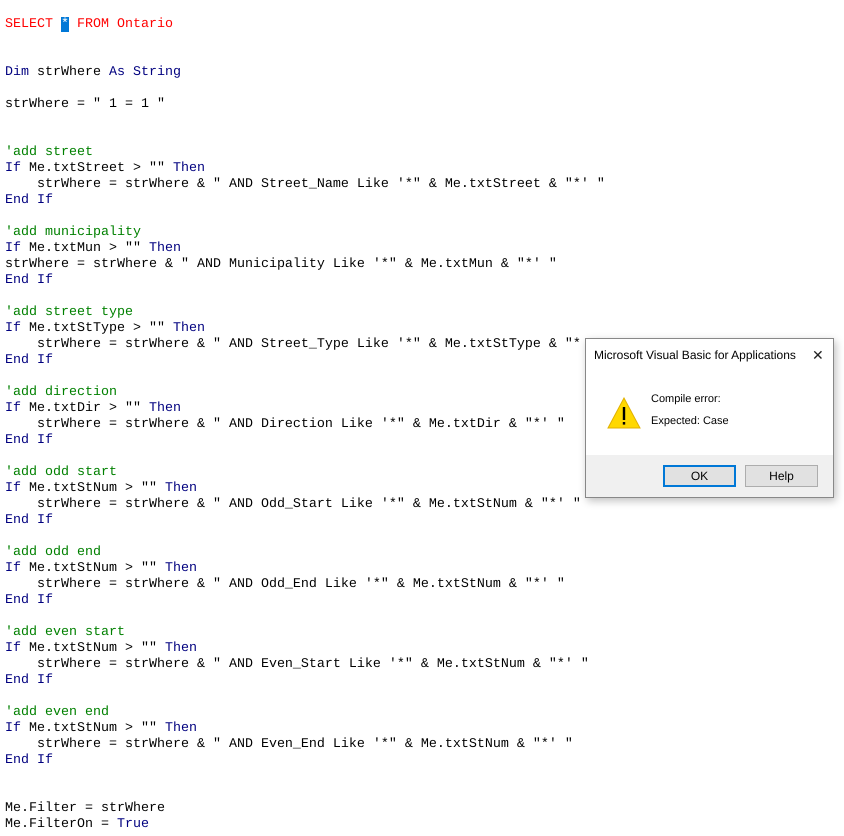 The height and width of the screenshot is (836, 844). I want to click on code-line: 'add municipality, so click(73, 233).